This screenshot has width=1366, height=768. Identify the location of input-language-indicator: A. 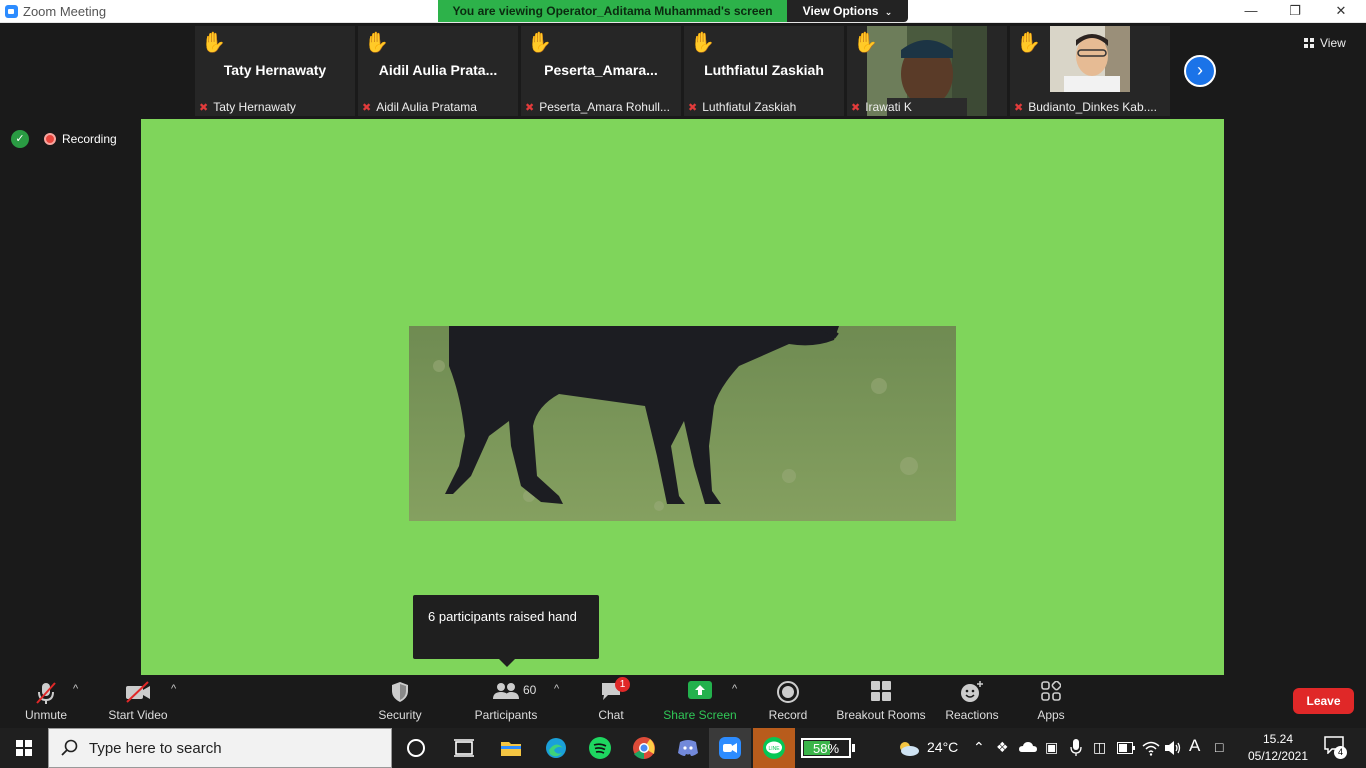
(1194, 746).